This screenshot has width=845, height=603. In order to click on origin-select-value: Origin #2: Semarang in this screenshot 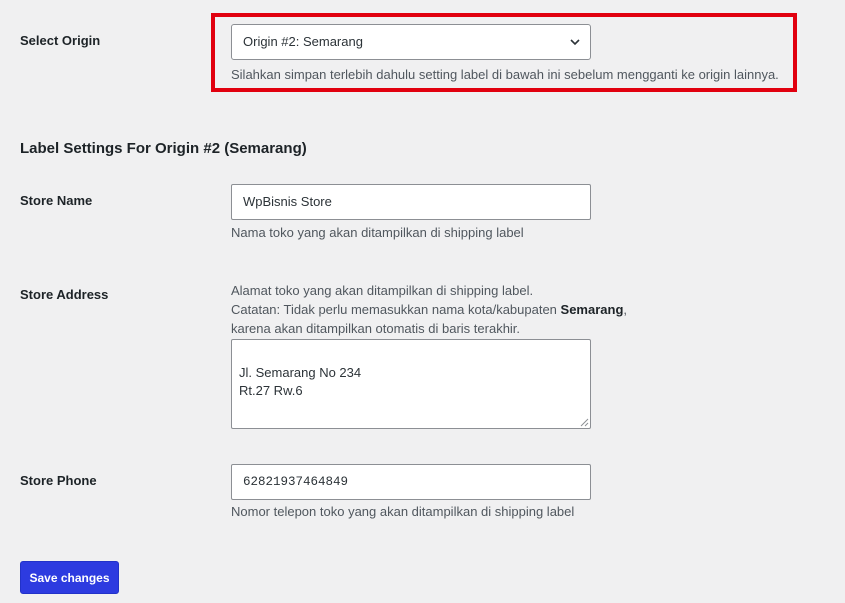, I will do `click(303, 41)`.